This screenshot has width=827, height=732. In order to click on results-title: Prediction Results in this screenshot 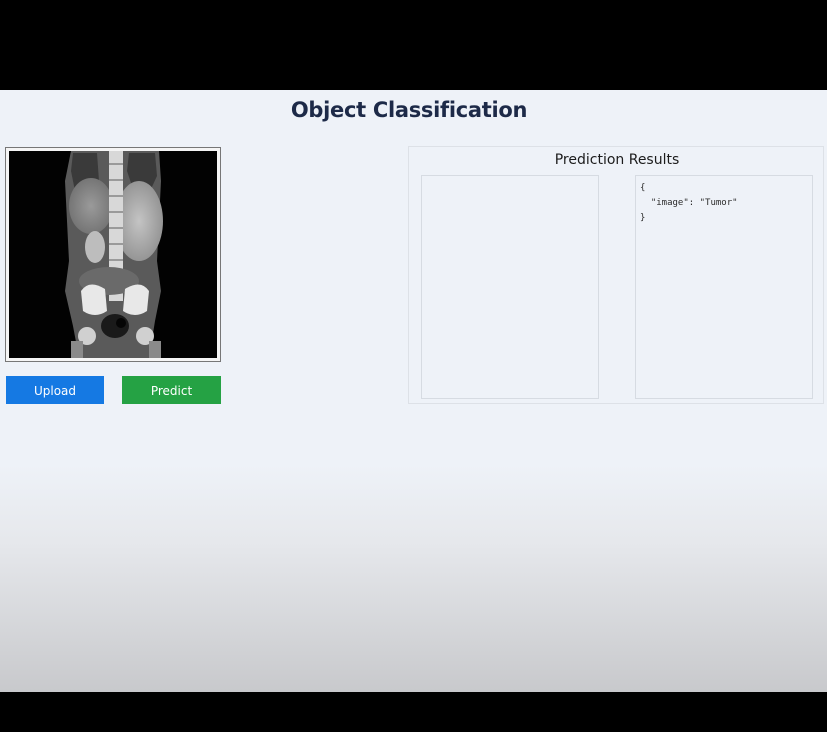, I will do `click(617, 160)`.